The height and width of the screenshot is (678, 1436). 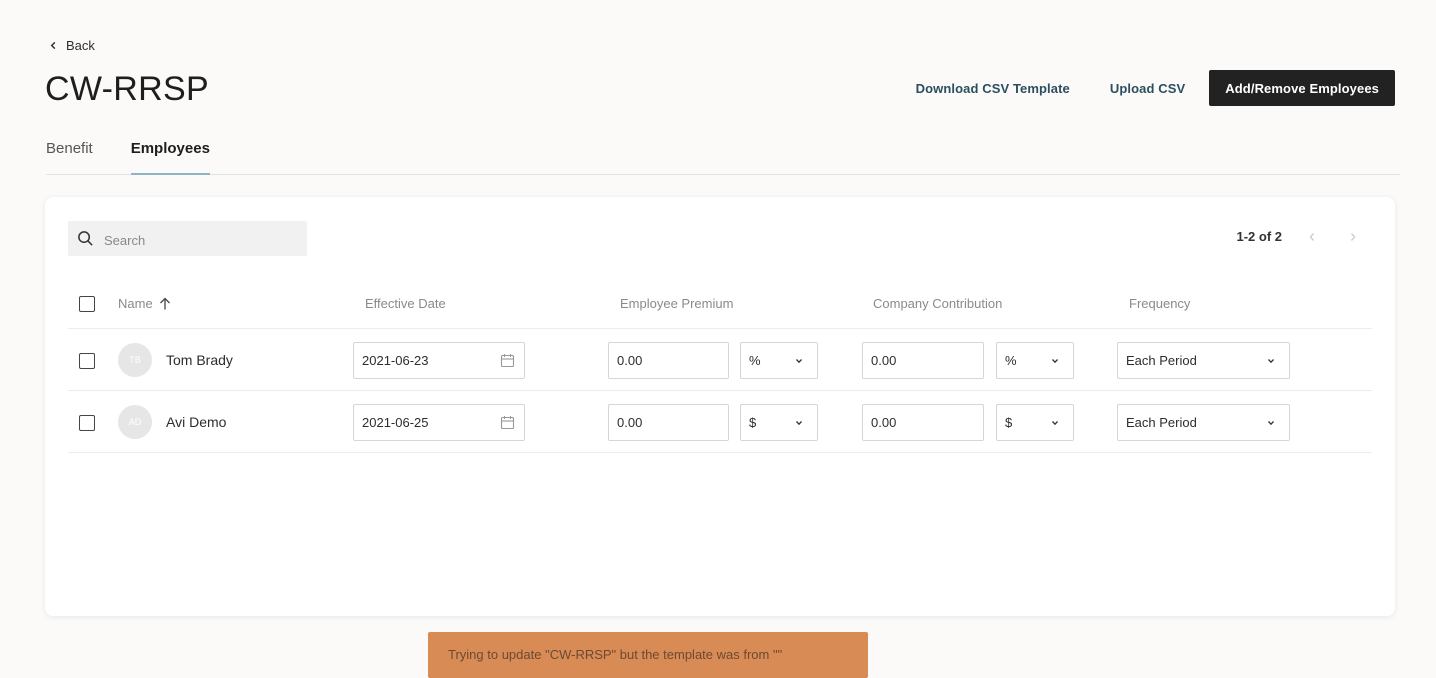 What do you see at coordinates (1160, 303) in the screenshot?
I see `column-header-frequency: Frequency` at bounding box center [1160, 303].